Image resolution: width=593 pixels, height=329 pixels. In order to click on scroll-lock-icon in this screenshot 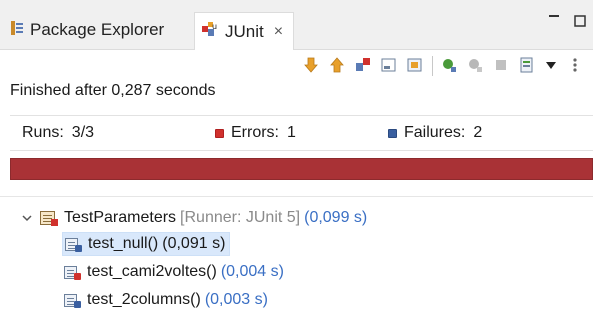, I will do `click(389, 65)`.